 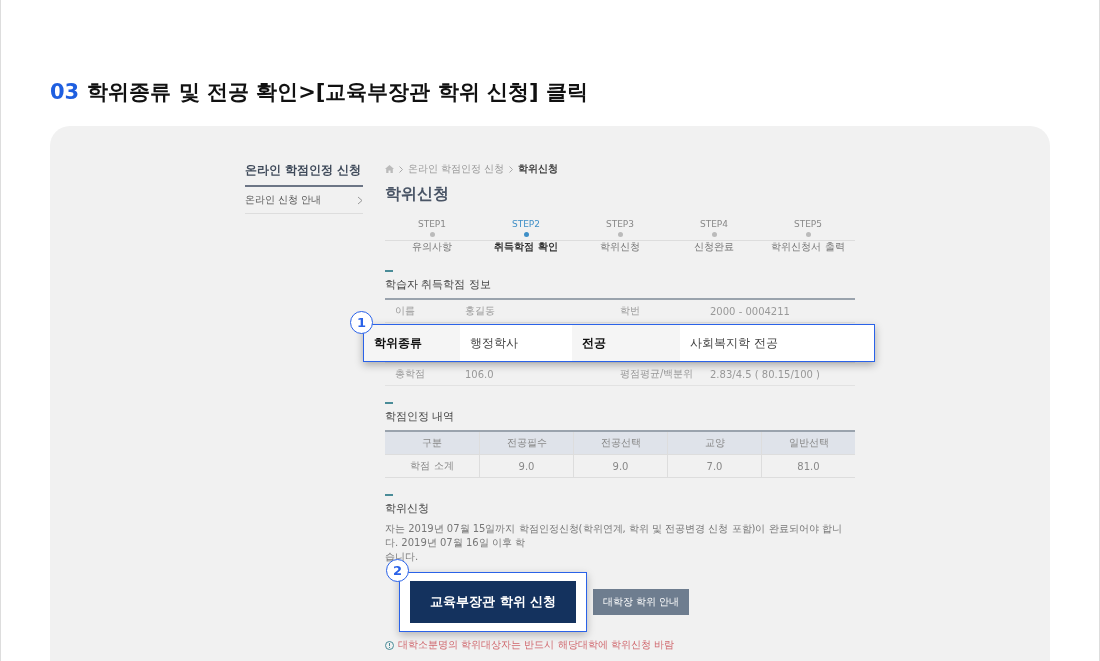 I want to click on guide-button: 대학장 학위 안내, so click(x=641, y=602).